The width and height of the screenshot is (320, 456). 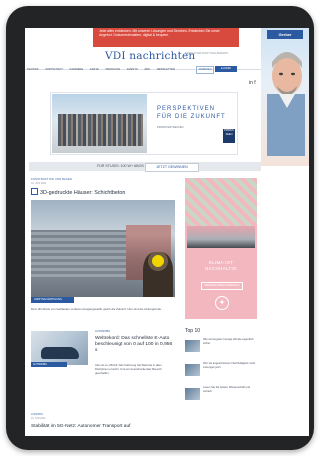 I want to click on hero-worker-graphic, so click(x=158, y=274).